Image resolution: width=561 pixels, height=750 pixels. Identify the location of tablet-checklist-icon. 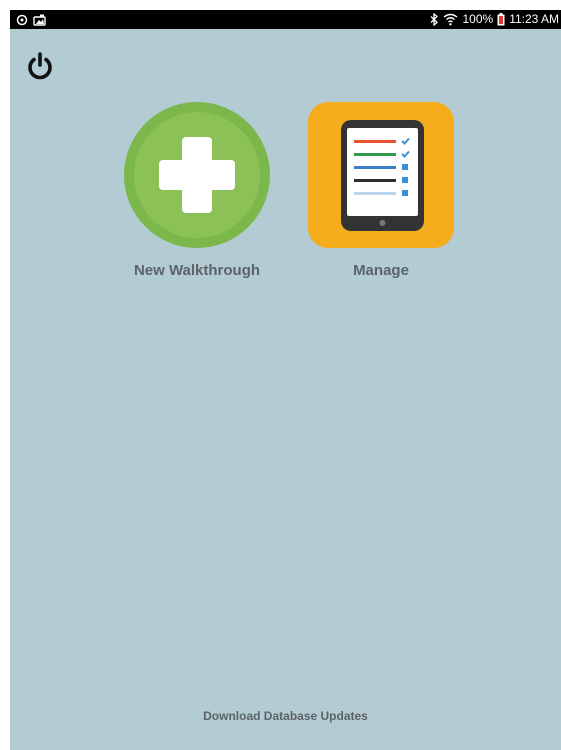
(381, 175).